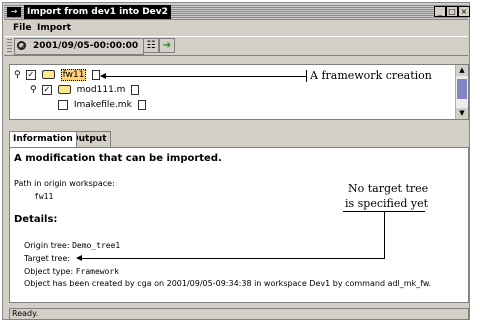 This screenshot has width=480, height=330. Describe the element at coordinates (46, 89) in the screenshot. I see `checkbox-mod111: ✓` at that location.